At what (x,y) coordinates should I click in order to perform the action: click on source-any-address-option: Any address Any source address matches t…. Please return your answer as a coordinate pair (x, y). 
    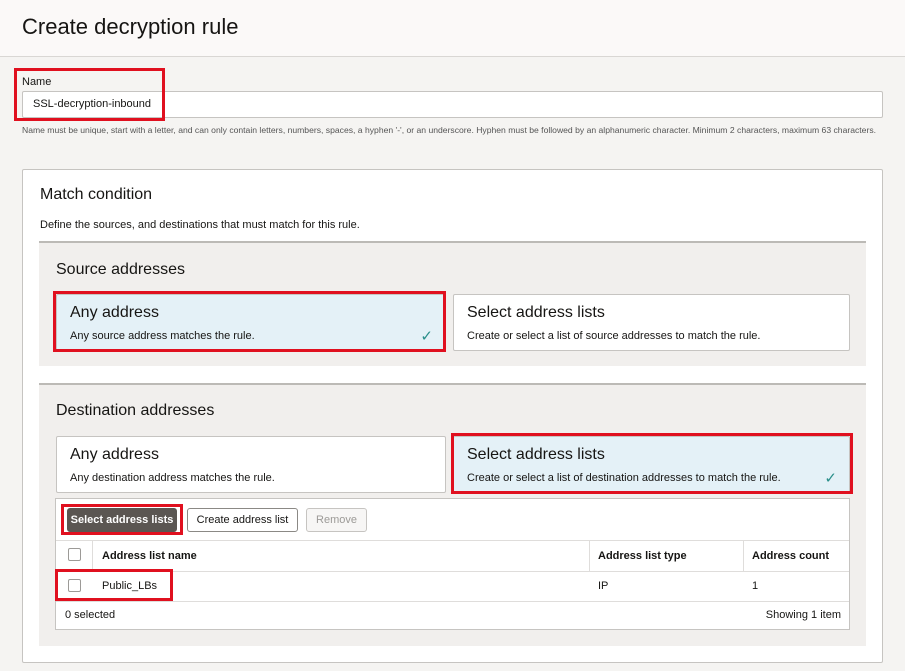
    Looking at the image, I should click on (251, 322).